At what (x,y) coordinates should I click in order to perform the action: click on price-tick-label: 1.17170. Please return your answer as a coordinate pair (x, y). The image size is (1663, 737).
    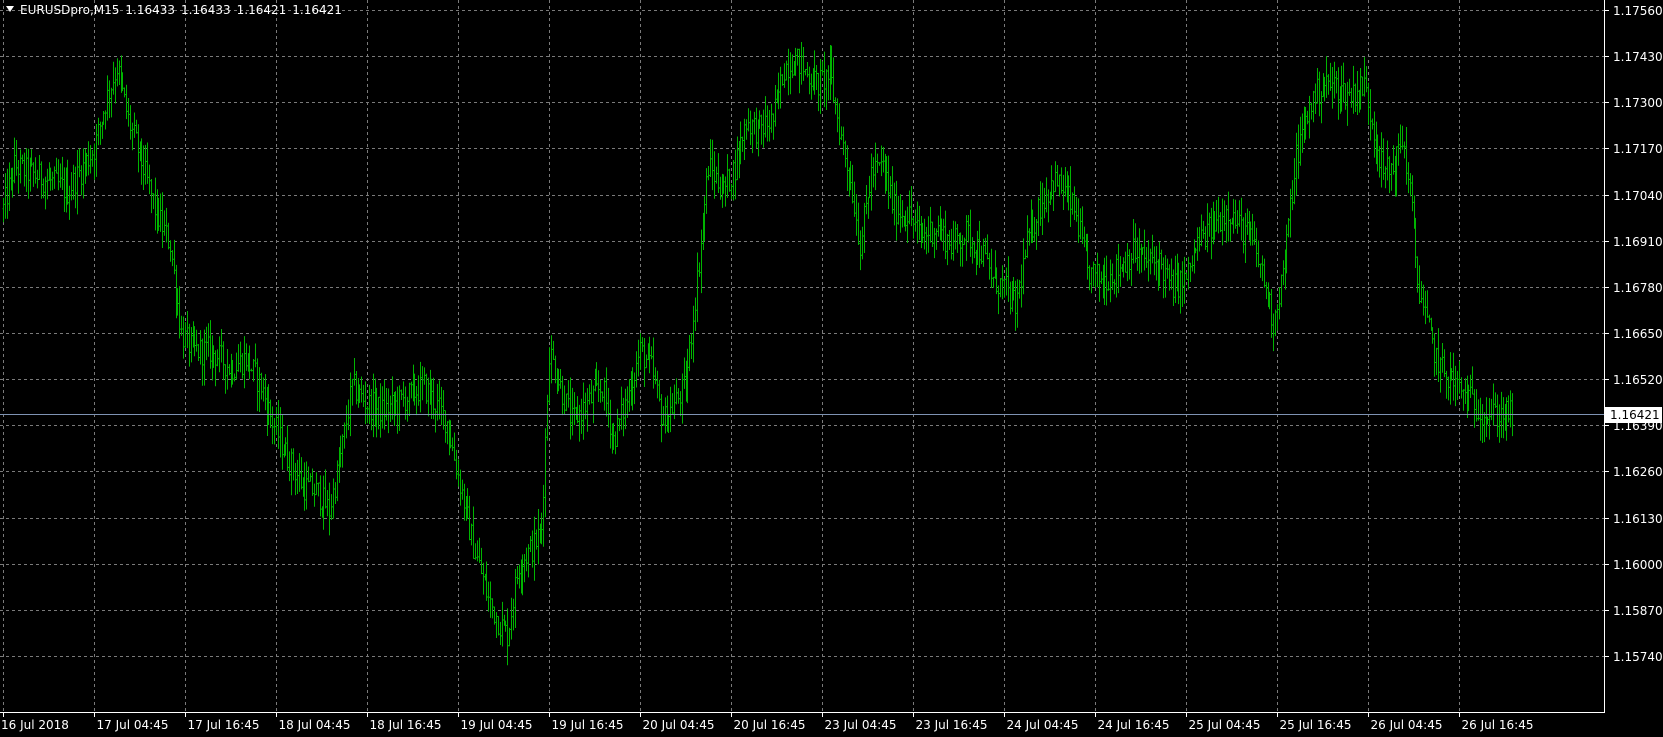
    Looking at the image, I should click on (1638, 148).